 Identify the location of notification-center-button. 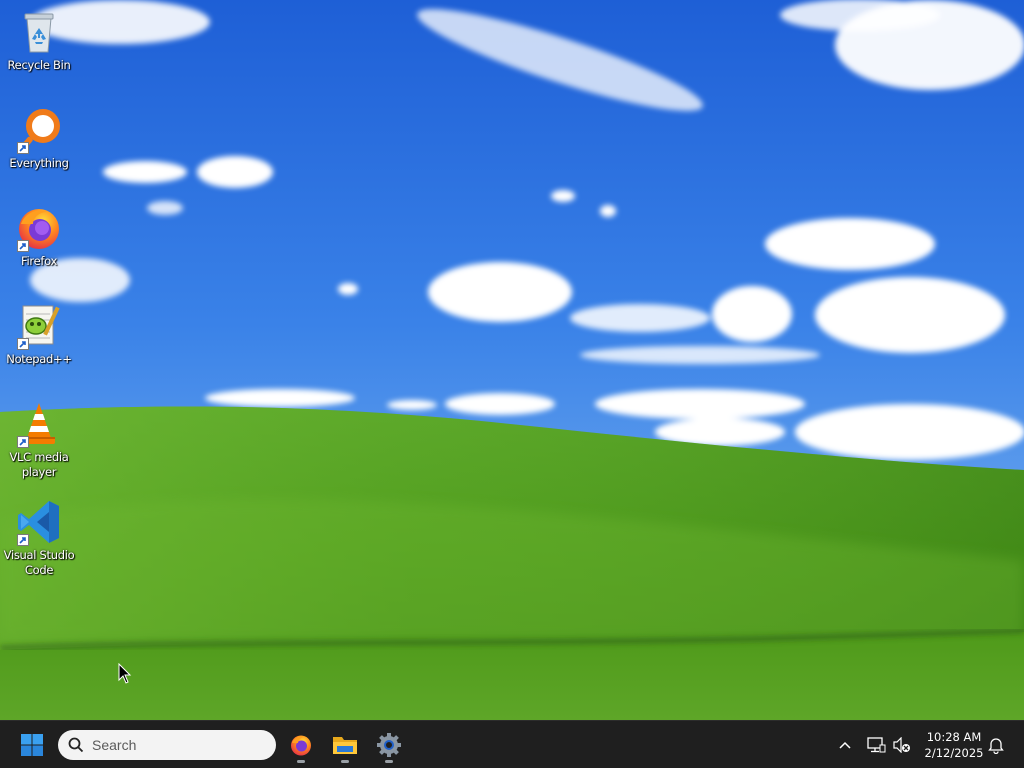
(996, 744).